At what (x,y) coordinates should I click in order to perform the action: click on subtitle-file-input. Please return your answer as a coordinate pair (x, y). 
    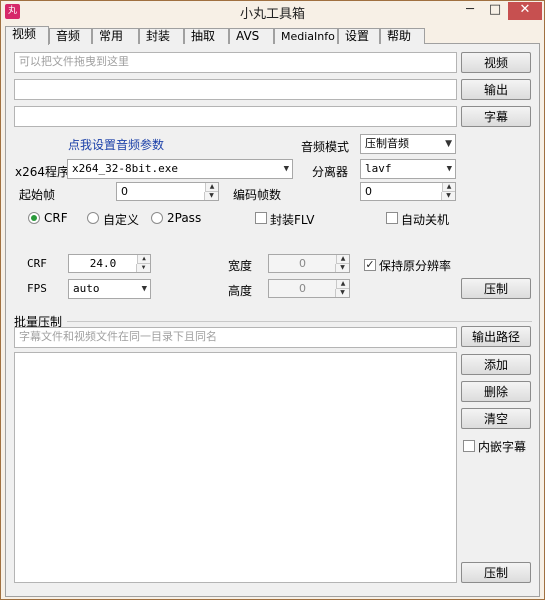
    Looking at the image, I should click on (235, 116).